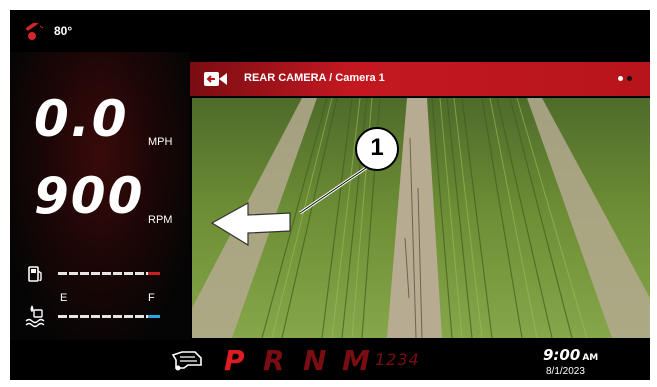 This screenshot has height=387, width=657. What do you see at coordinates (420, 79) in the screenshot?
I see `camera-header: REAR CAMERA / Camera 1` at bounding box center [420, 79].